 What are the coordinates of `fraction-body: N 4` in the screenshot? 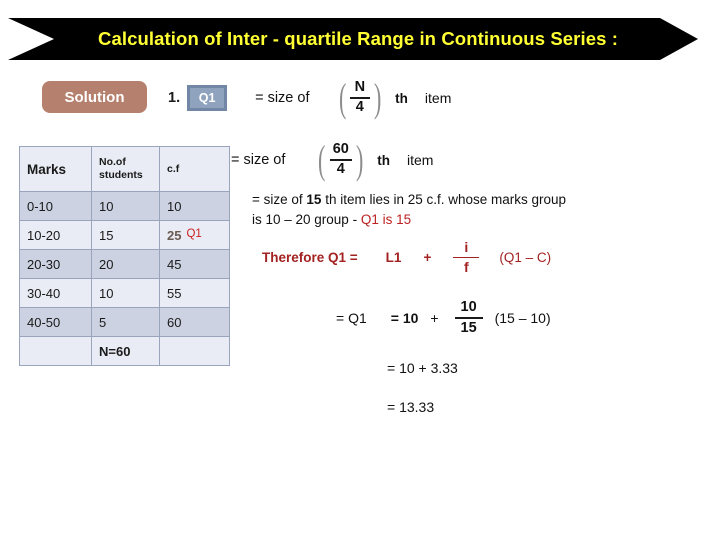 It's located at (359, 97).